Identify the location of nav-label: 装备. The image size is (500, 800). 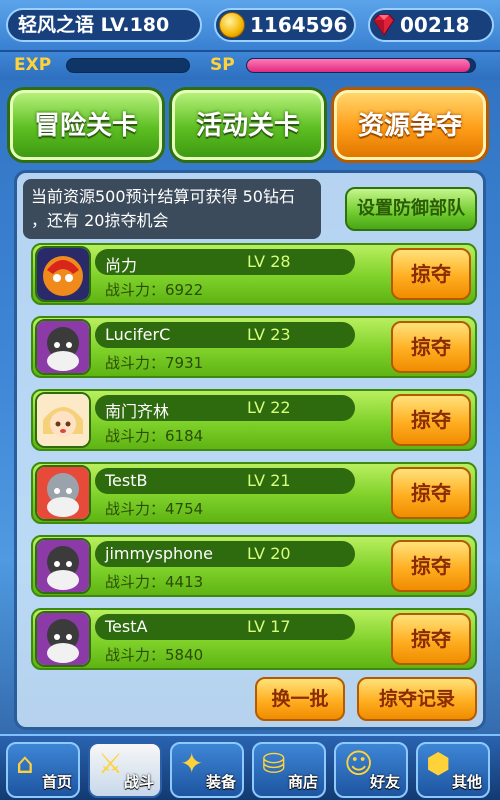
(220, 782).